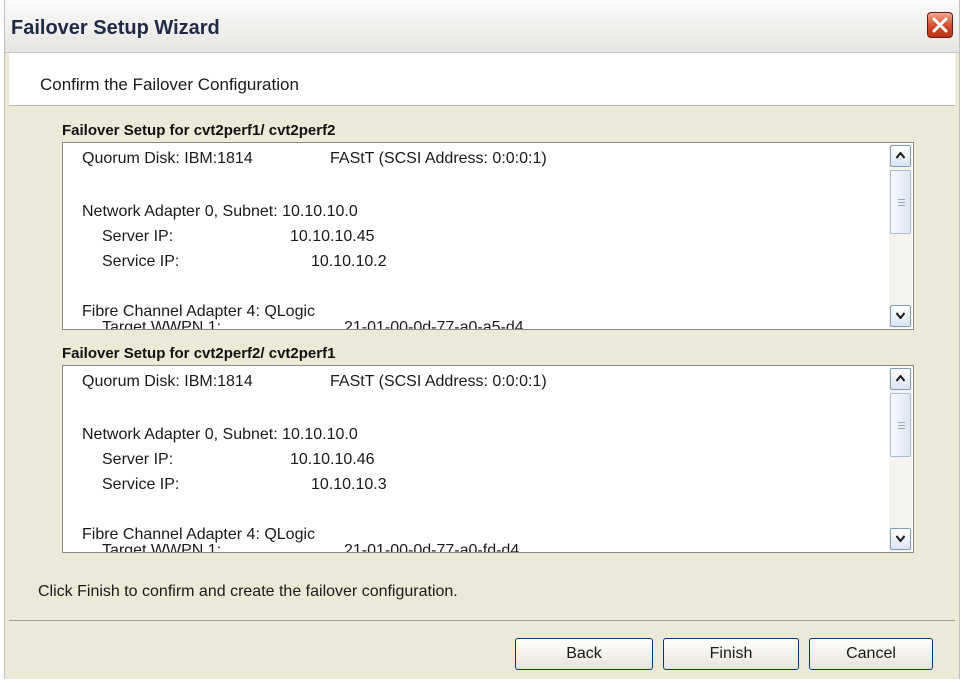 This screenshot has height=683, width=966. Describe the element at coordinates (349, 484) in the screenshot. I see `service-ip-value: 10.10.10.3` at that location.